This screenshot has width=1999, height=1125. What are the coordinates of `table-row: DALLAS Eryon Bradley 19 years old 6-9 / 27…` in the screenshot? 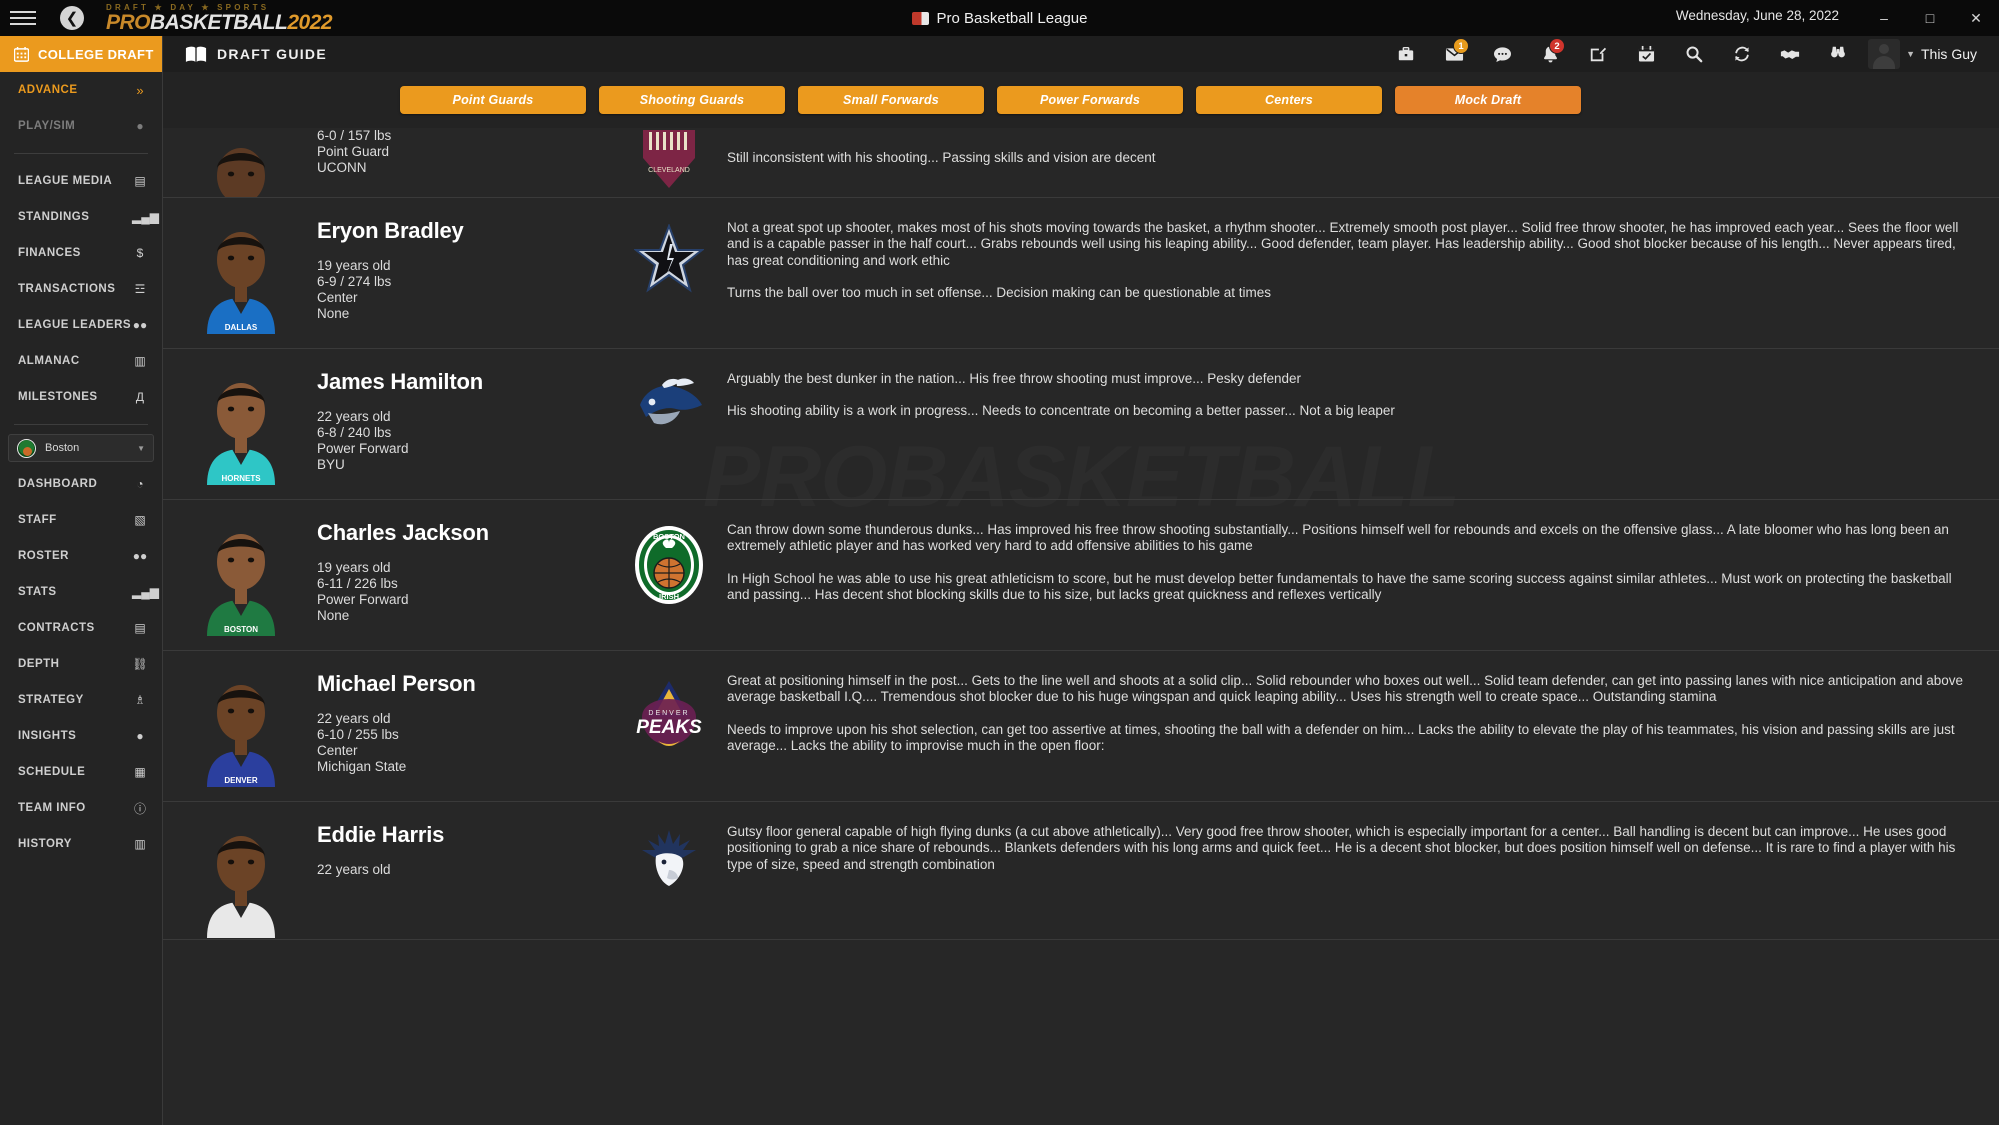 It's located at (1081, 273).